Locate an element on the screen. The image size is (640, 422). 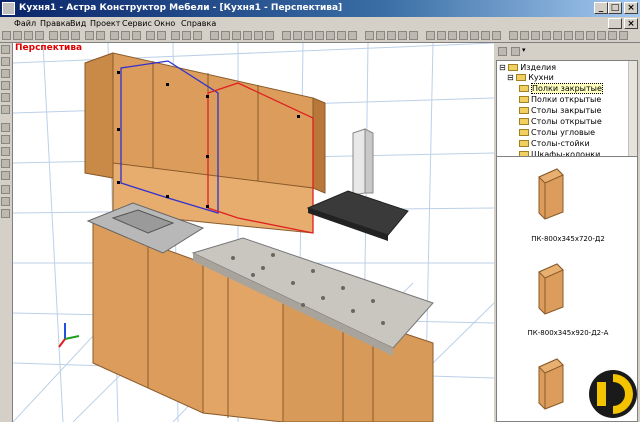
app-icon is located at coordinates (8, 8).